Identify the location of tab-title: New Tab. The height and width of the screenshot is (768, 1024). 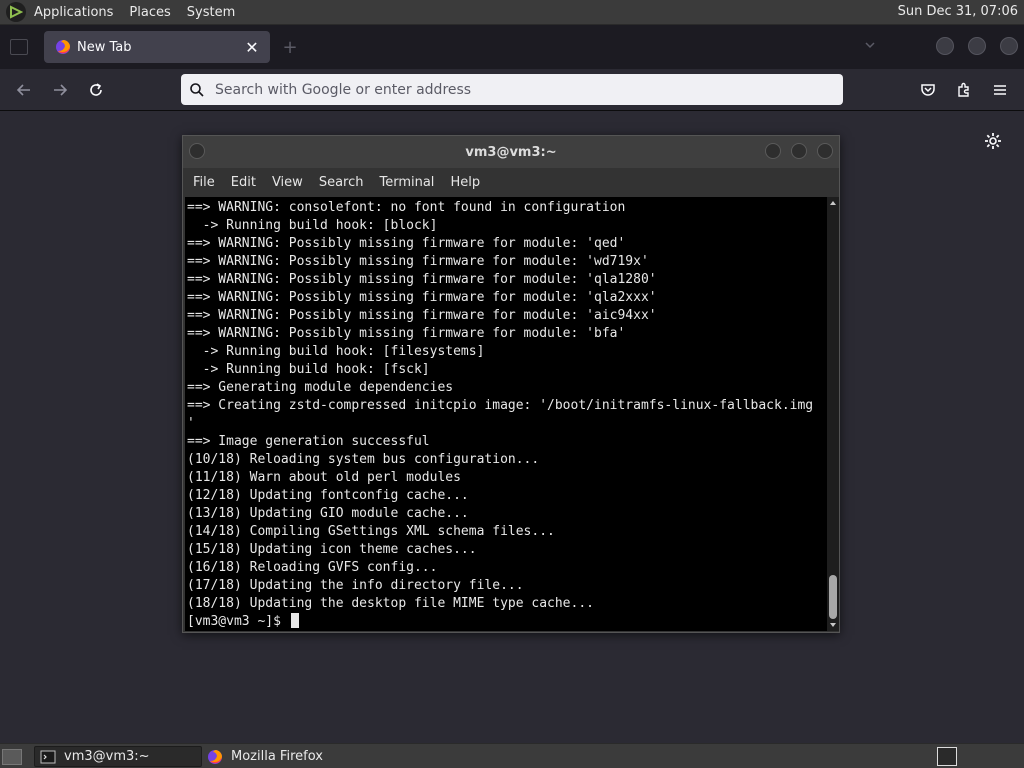
(104, 47).